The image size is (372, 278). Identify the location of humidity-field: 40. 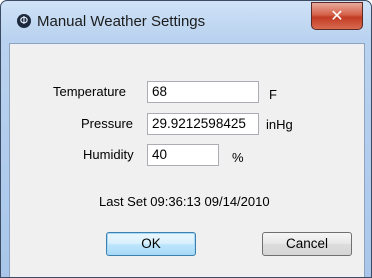
(183, 155).